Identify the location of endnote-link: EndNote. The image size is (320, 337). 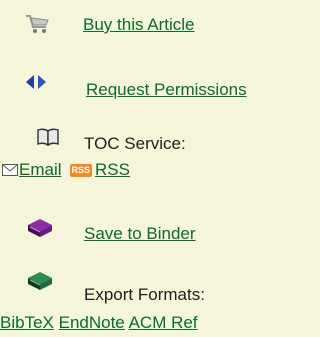
(92, 322).